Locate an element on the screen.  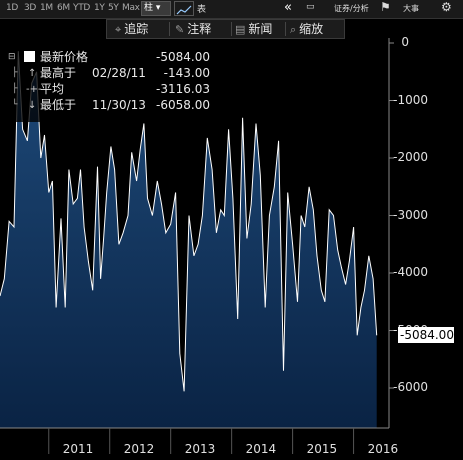
low-value: -6058.00 is located at coordinates (183, 105).